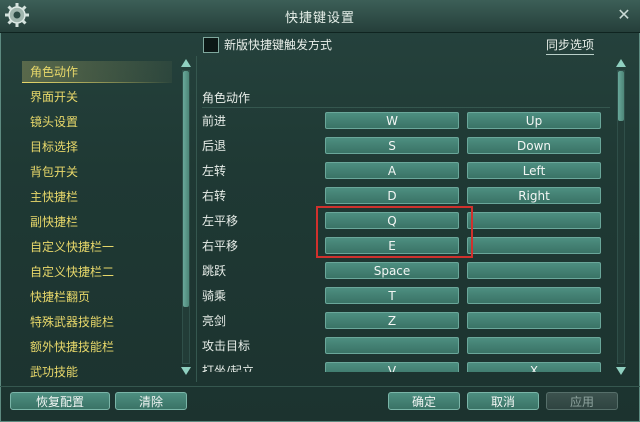  Describe the element at coordinates (534, 367) in the screenshot. I see `secondary-key-button: X` at that location.